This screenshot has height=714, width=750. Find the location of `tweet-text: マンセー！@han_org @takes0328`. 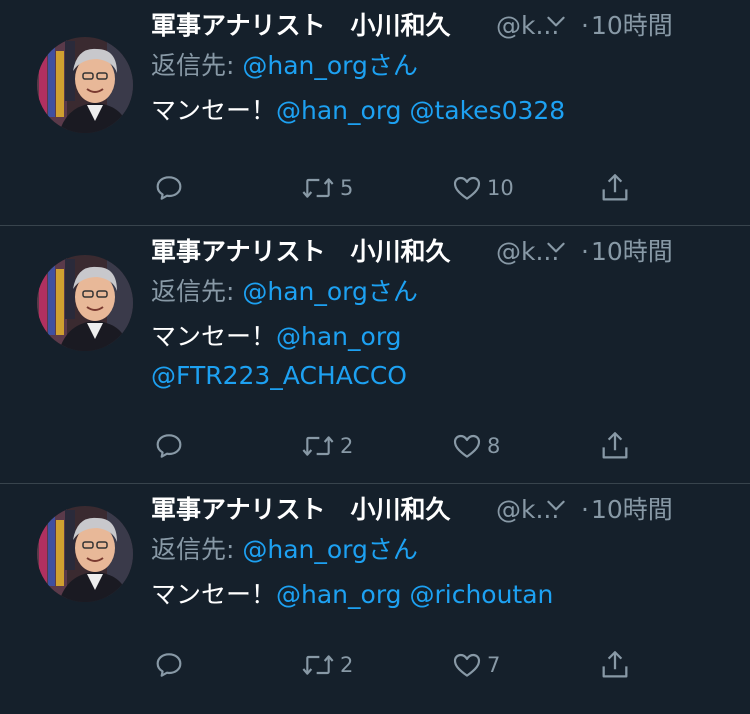

tweet-text: マンセー！@han_org @takes0328 is located at coordinates (421, 110).